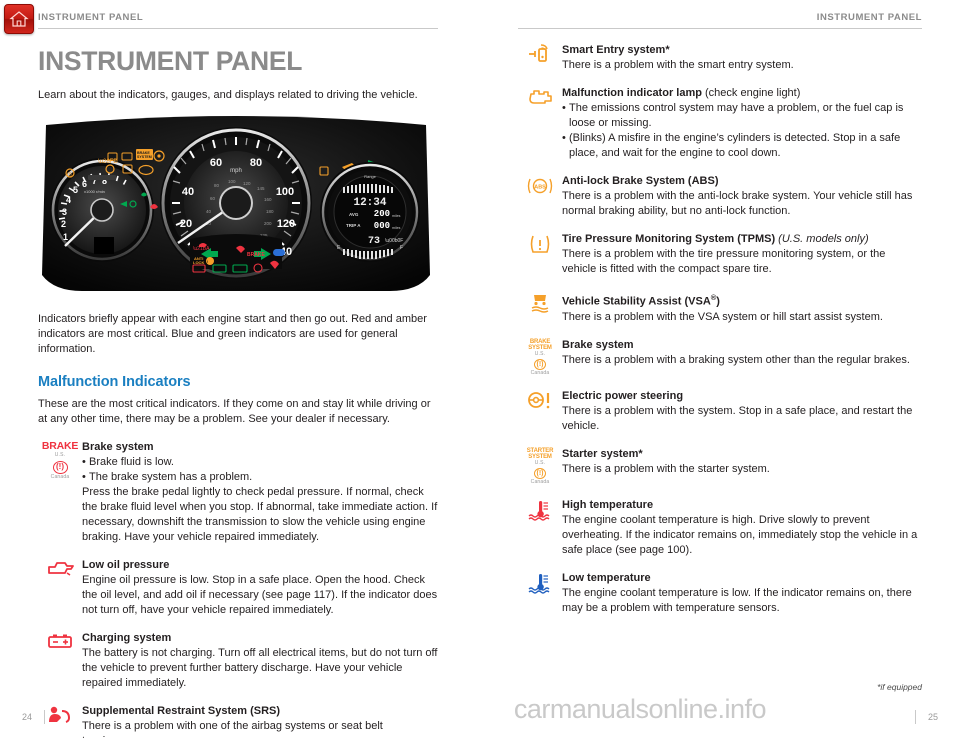  What do you see at coordinates (19, 19) in the screenshot?
I see `home-icon` at bounding box center [19, 19].